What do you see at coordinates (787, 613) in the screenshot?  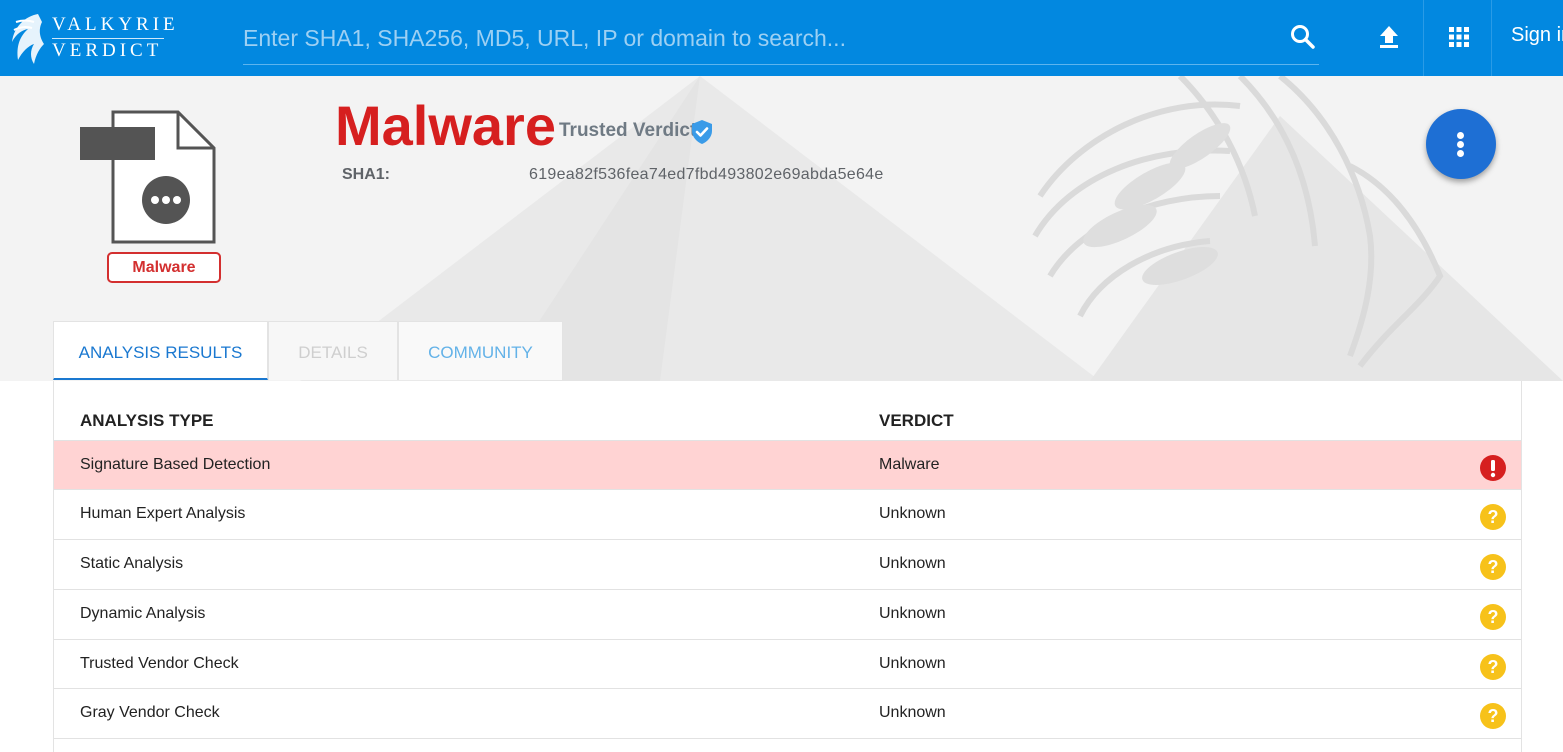 I see `table-row: Dynamic Analysis Unknown ?` at bounding box center [787, 613].